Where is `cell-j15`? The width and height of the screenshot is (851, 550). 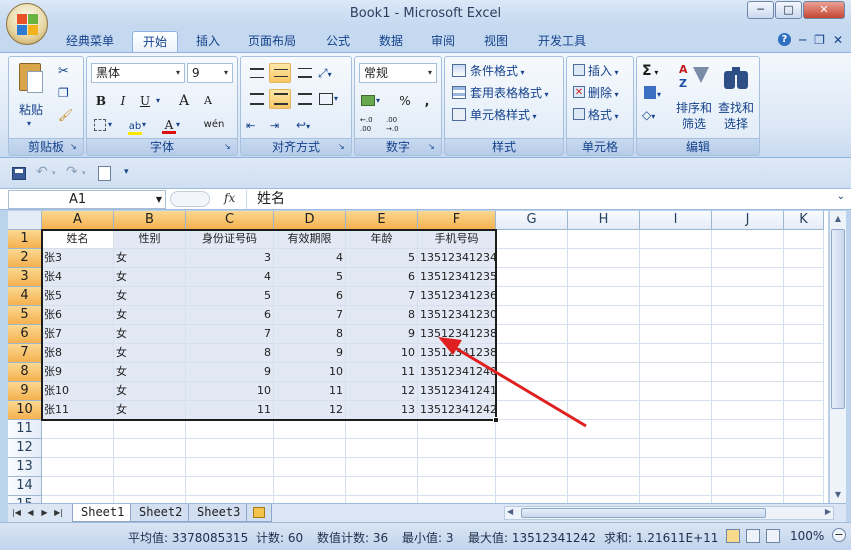 cell-j15 is located at coordinates (748, 499).